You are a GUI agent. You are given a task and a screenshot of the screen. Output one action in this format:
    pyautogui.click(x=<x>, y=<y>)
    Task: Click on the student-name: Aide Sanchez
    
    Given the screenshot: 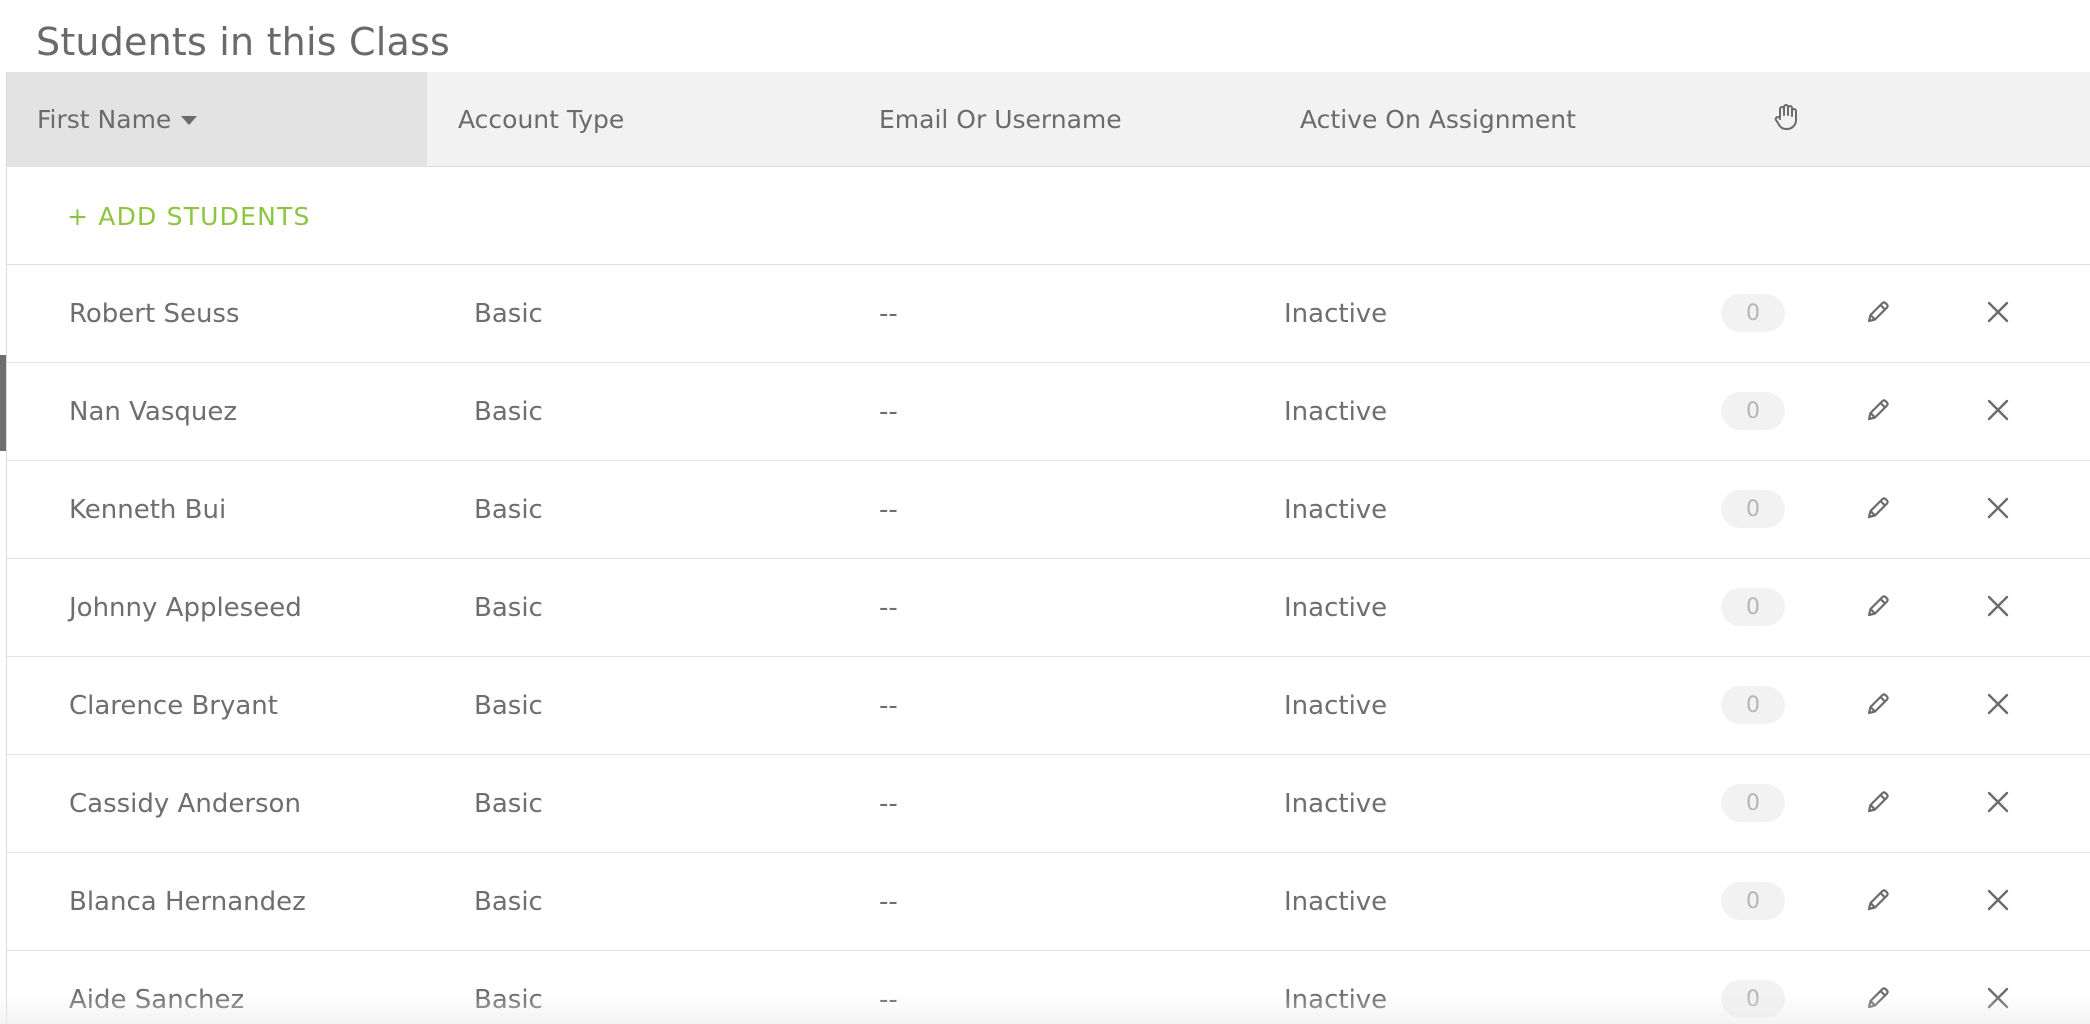 What is the action you would take?
    pyautogui.click(x=156, y=987)
    